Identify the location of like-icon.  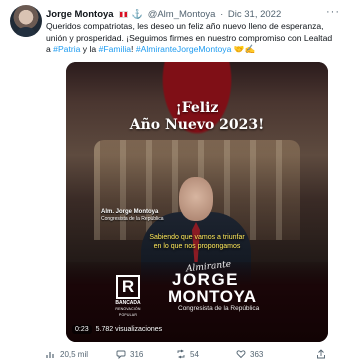
(241, 354).